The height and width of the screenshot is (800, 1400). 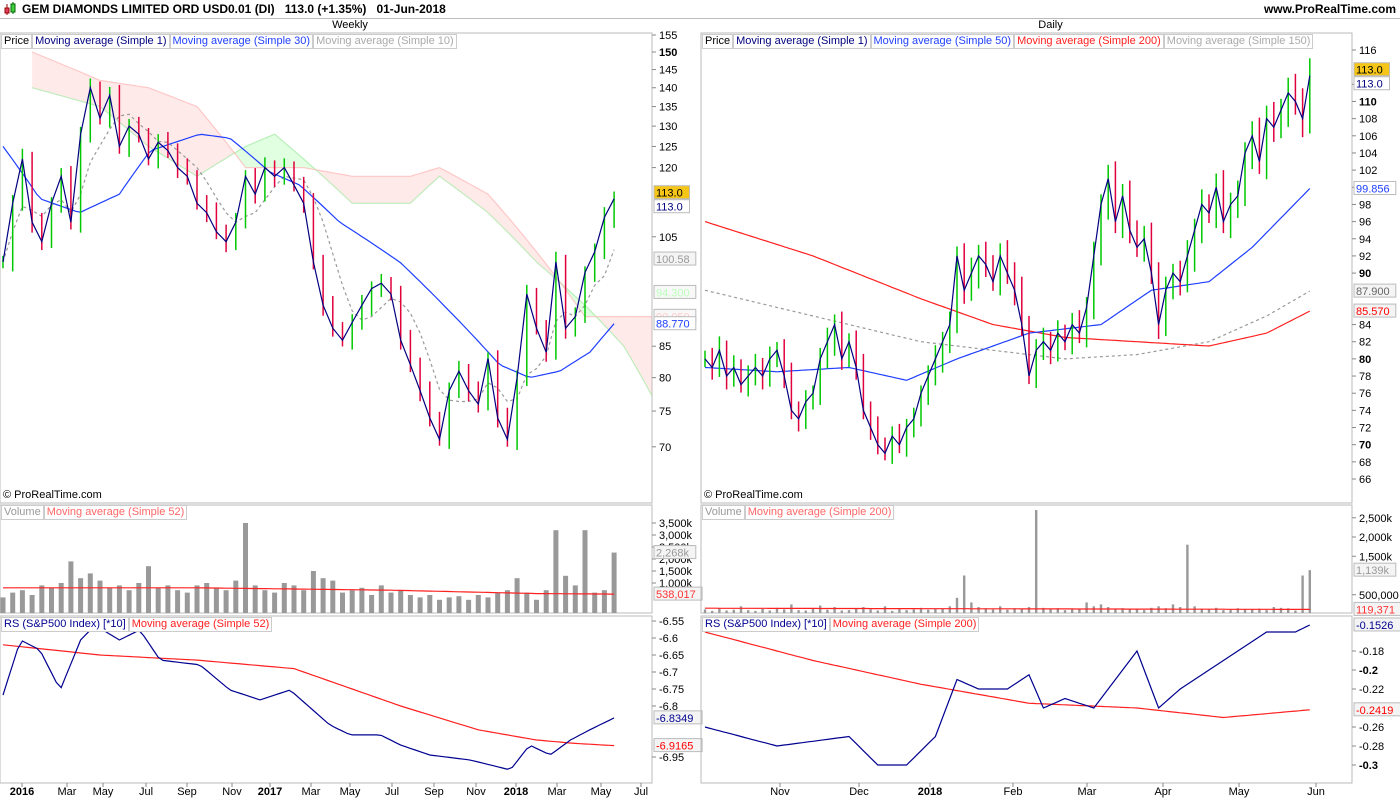 I want to click on volume-ma-tag: 538,017, so click(x=676, y=595).